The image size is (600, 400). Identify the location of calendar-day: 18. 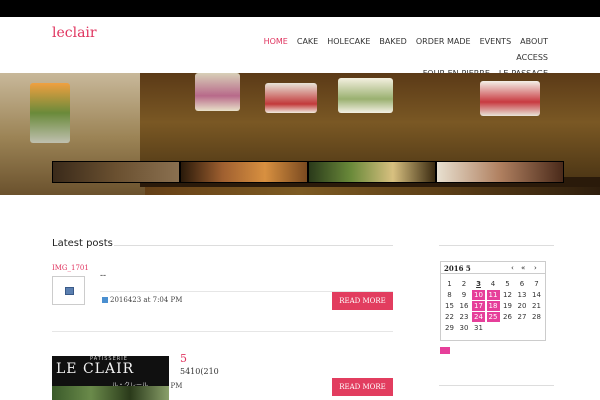
(493, 306).